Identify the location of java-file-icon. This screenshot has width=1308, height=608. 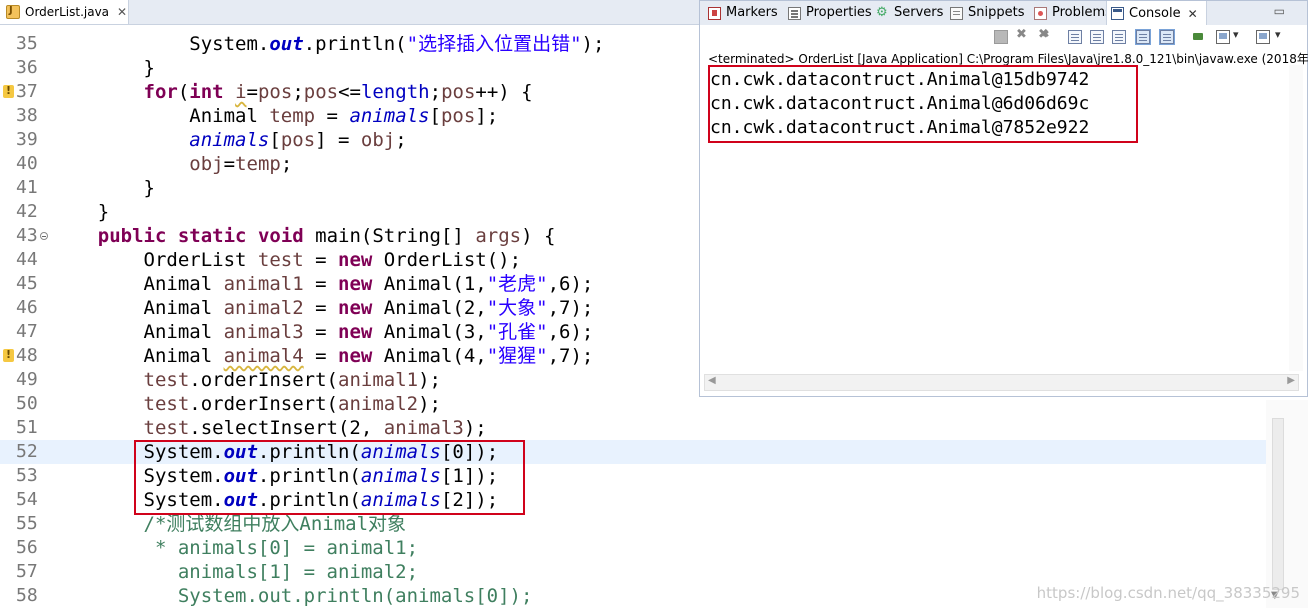
(13, 12).